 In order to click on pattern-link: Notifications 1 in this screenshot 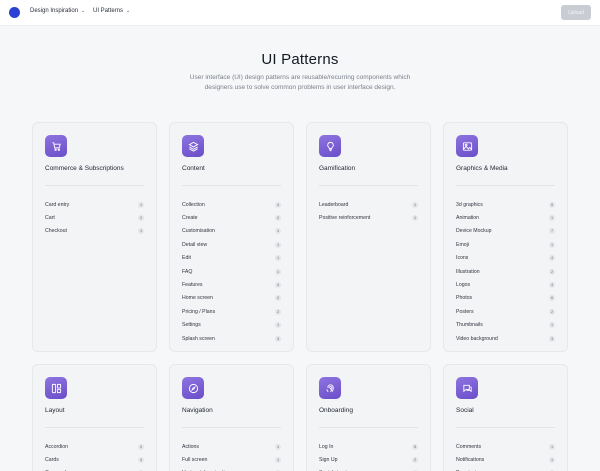, I will do `click(505, 459)`.